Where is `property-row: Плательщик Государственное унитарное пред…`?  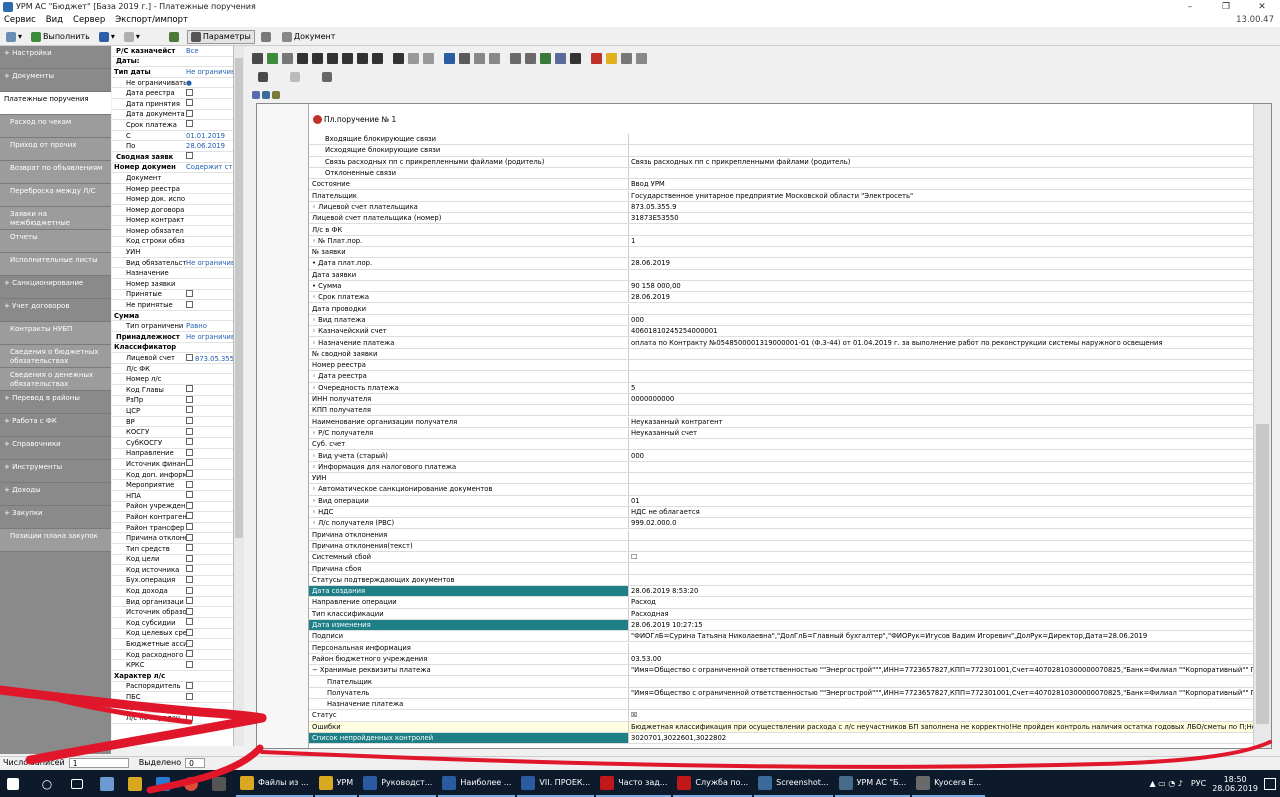
property-row: Плательщик Государственное унитарное пред… is located at coordinates (781, 196).